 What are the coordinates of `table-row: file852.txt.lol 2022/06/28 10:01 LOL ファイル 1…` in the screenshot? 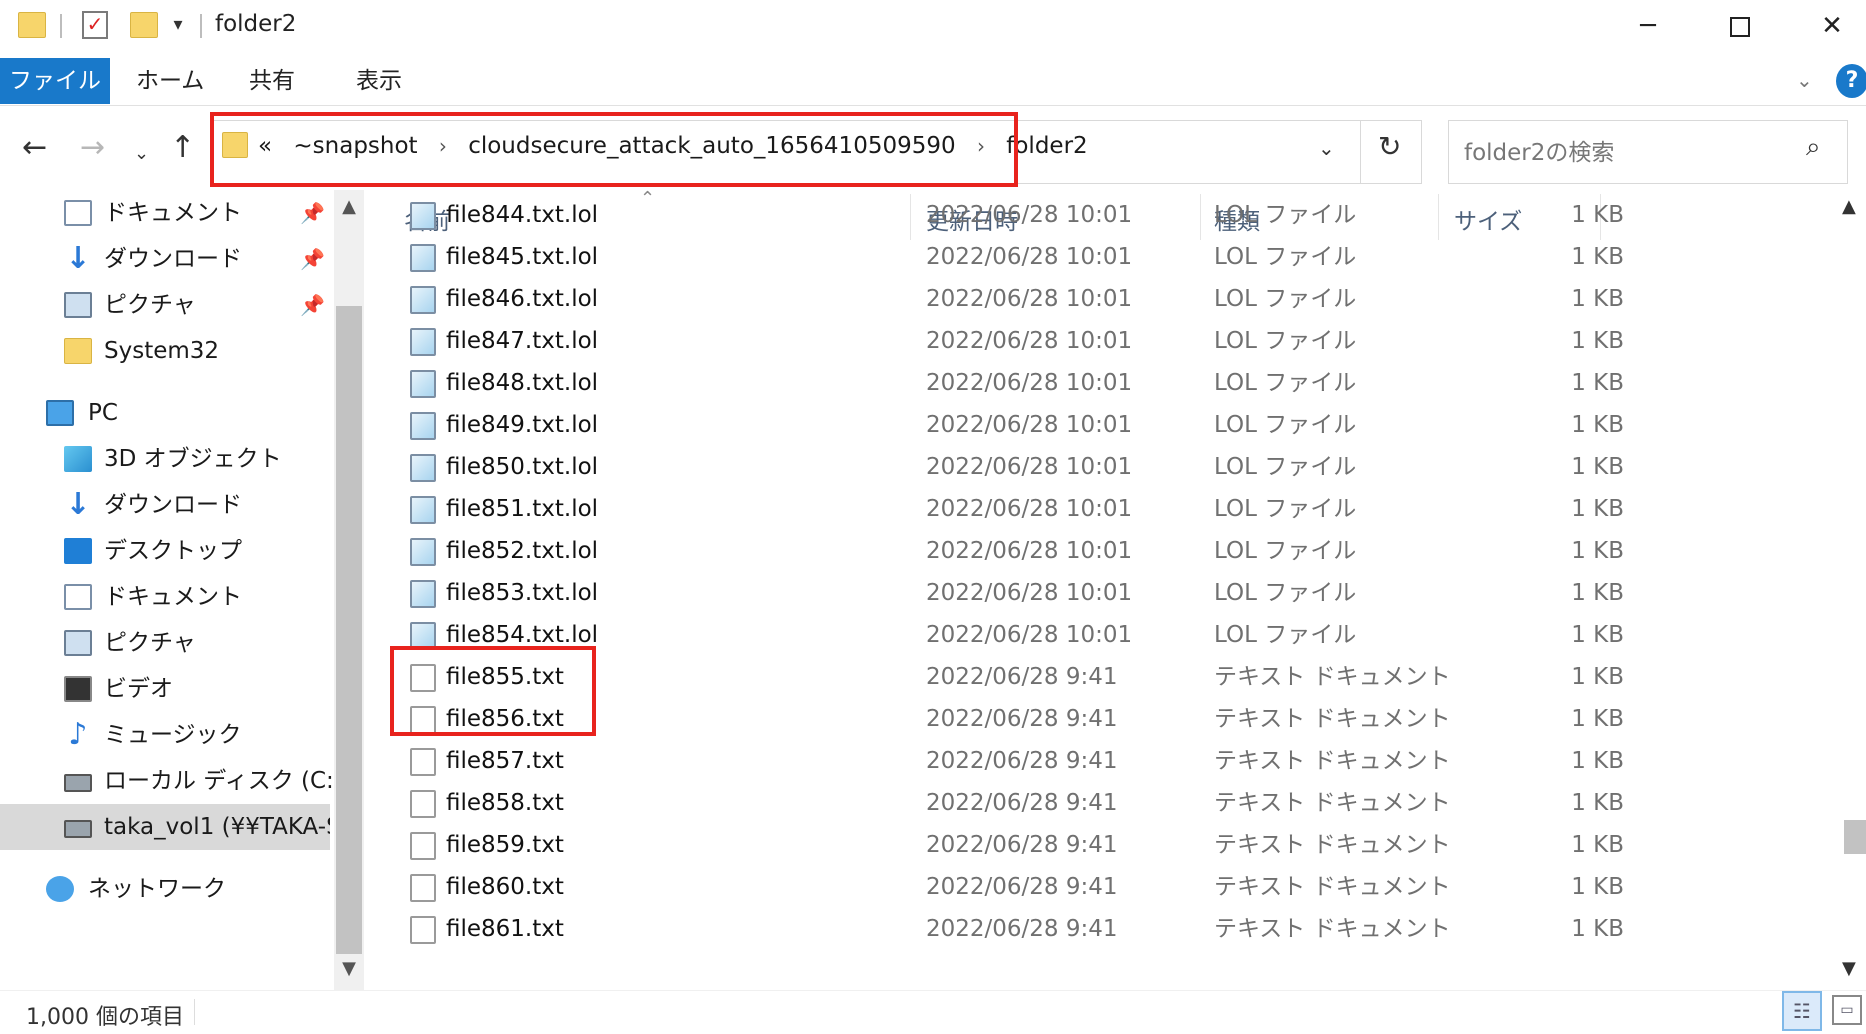 It's located at (1115, 551).